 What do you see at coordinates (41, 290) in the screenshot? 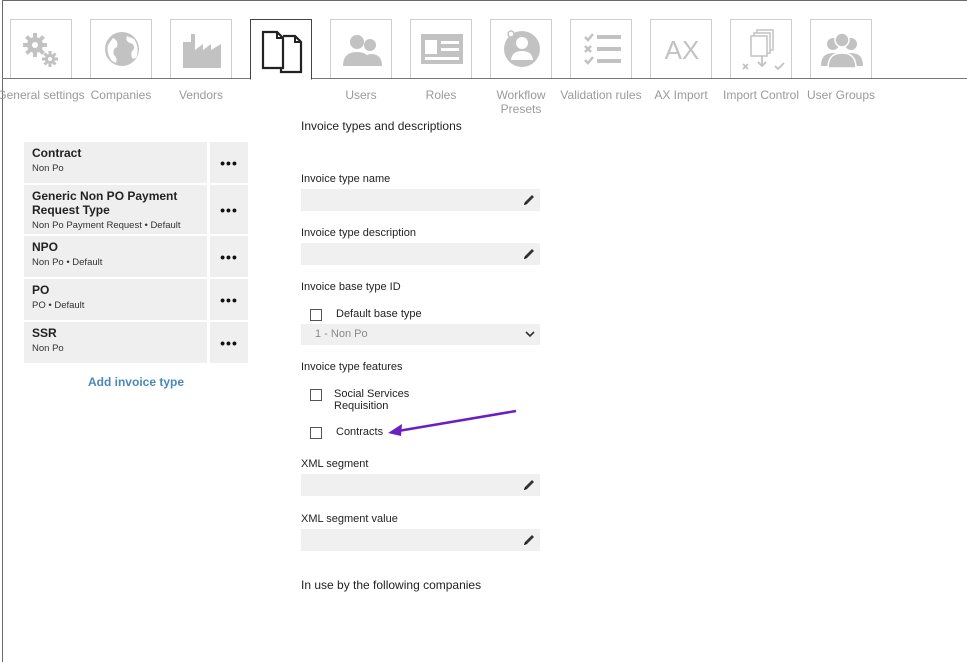
I see `invoice-type-name: PO` at bounding box center [41, 290].